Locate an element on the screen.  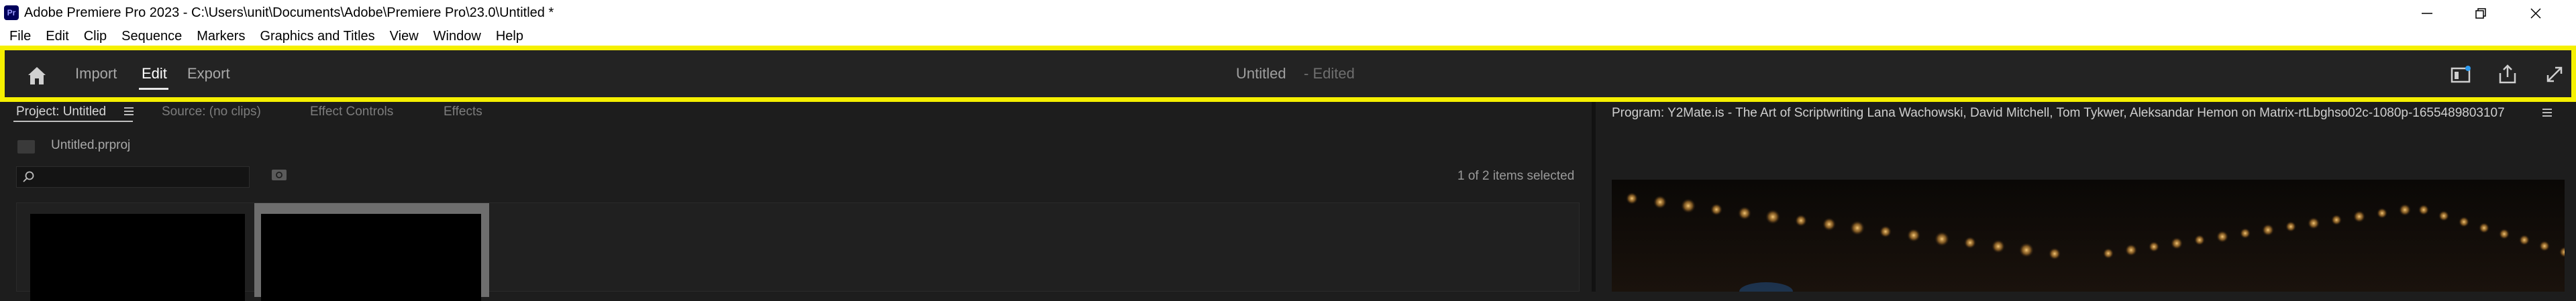
project-file-name: Untitled.prproj is located at coordinates (91, 145).